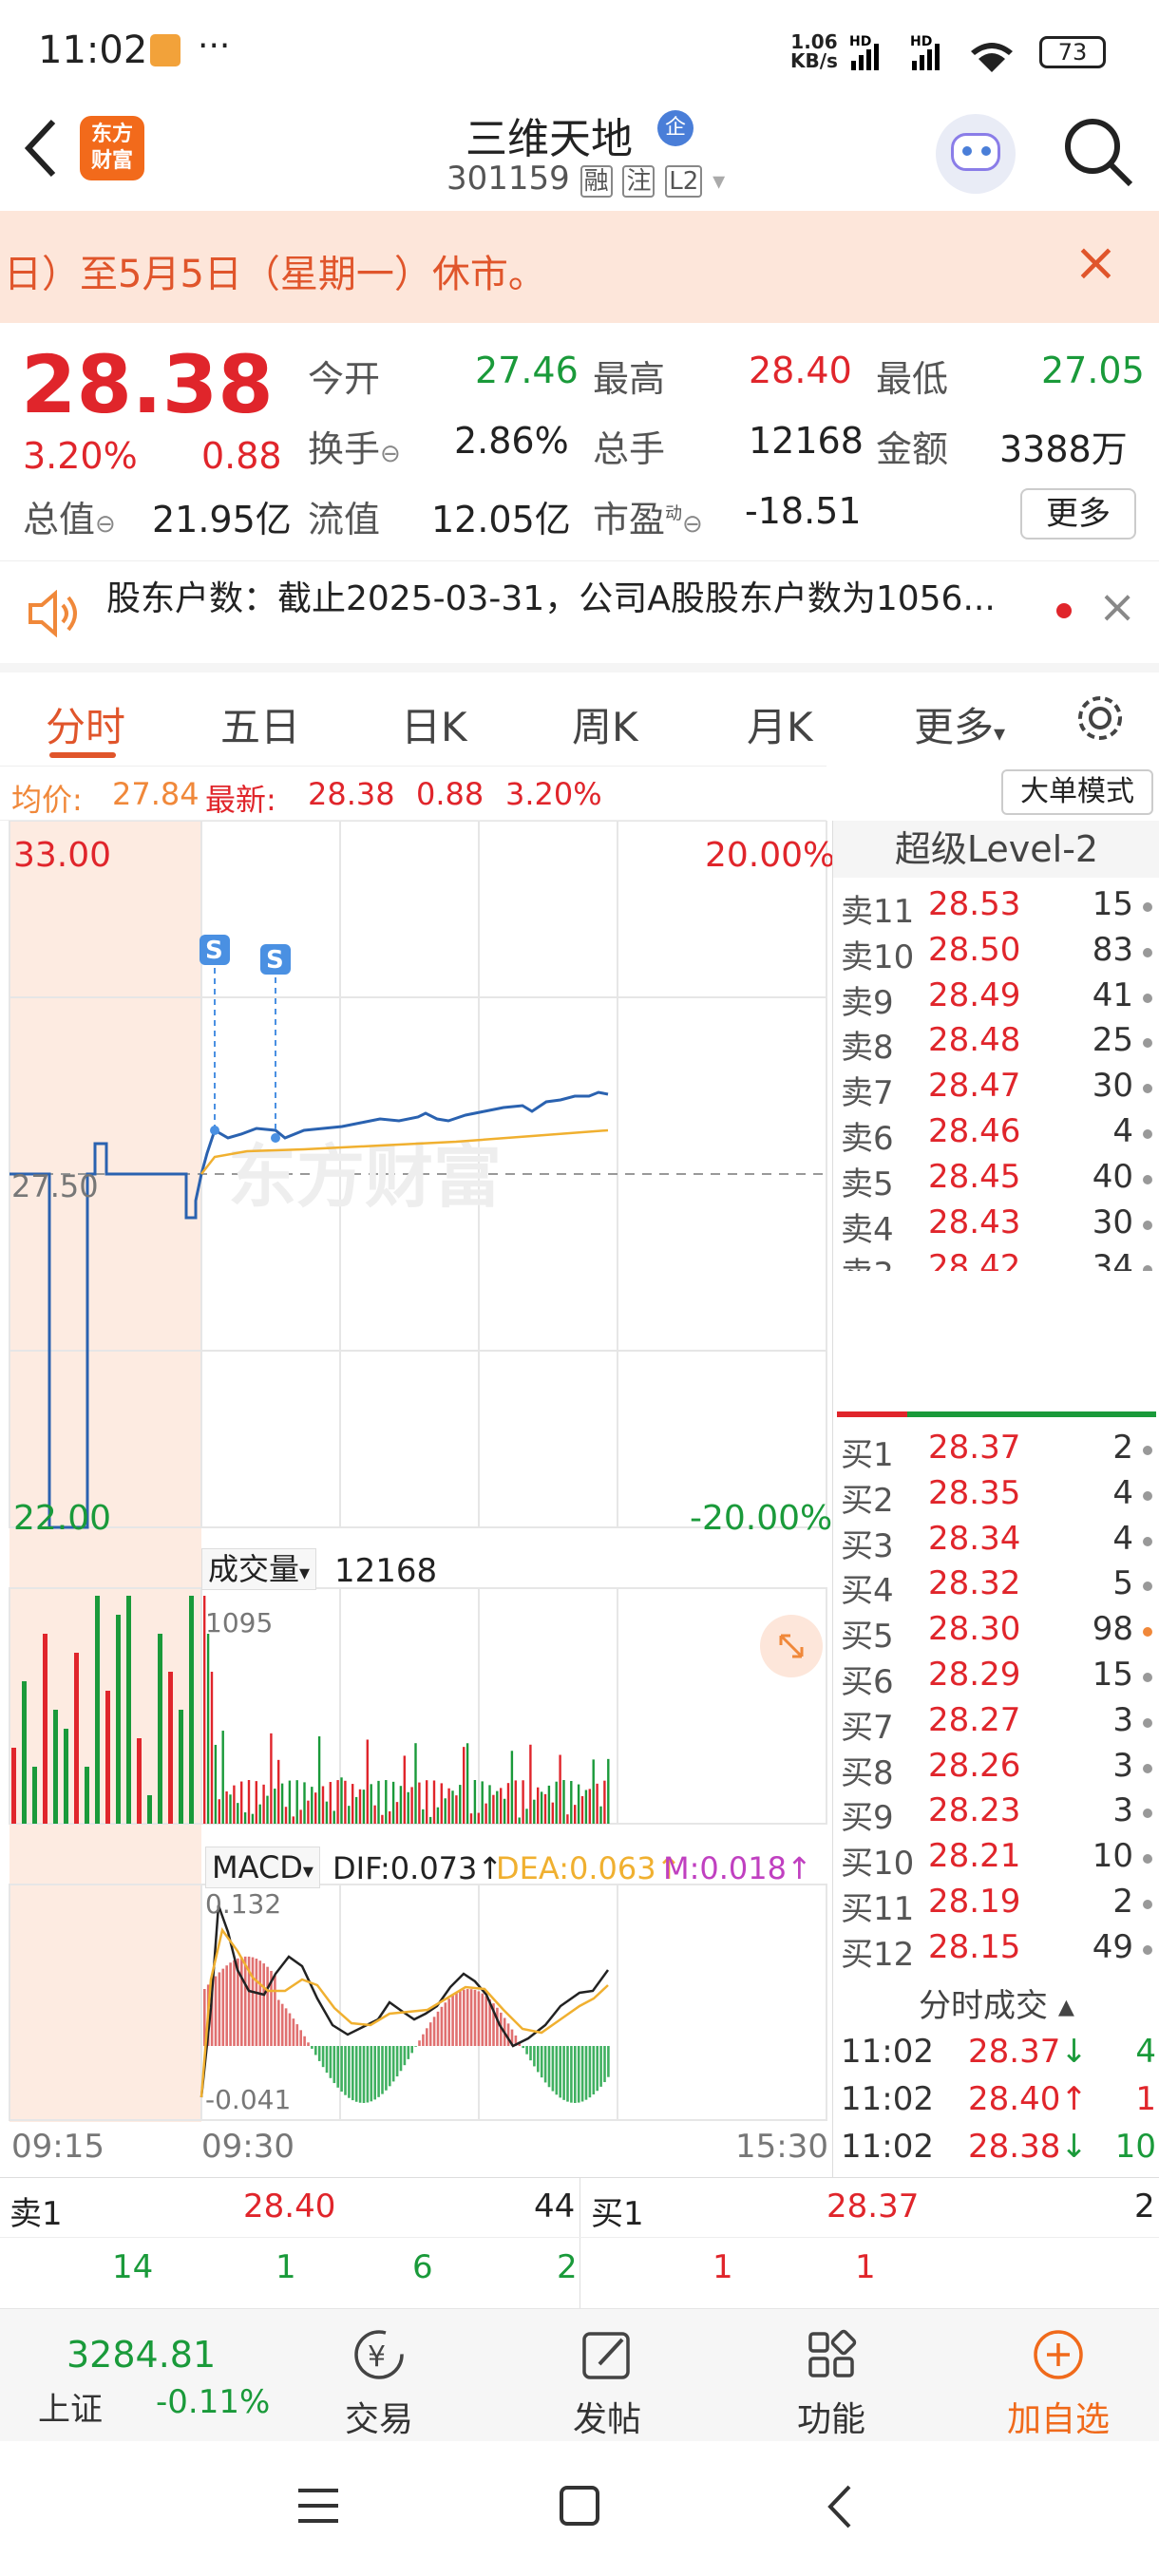  Describe the element at coordinates (318, 2506) in the screenshot. I see `menu-icon` at that location.